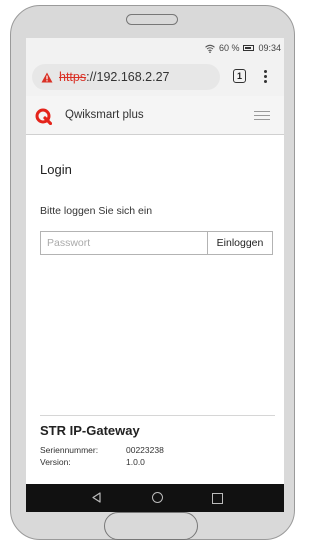 The width and height of the screenshot is (320, 543). I want to click on version-label: Version:, so click(55, 462).